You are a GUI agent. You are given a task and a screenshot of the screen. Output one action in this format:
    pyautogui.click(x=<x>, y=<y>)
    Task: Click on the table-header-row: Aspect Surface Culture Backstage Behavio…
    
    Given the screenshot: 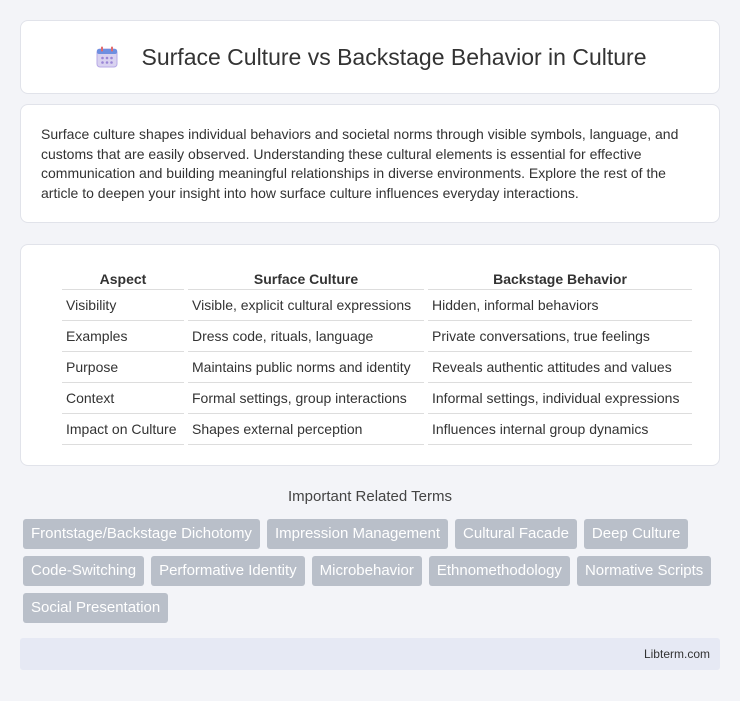 What is the action you would take?
    pyautogui.click(x=377, y=278)
    